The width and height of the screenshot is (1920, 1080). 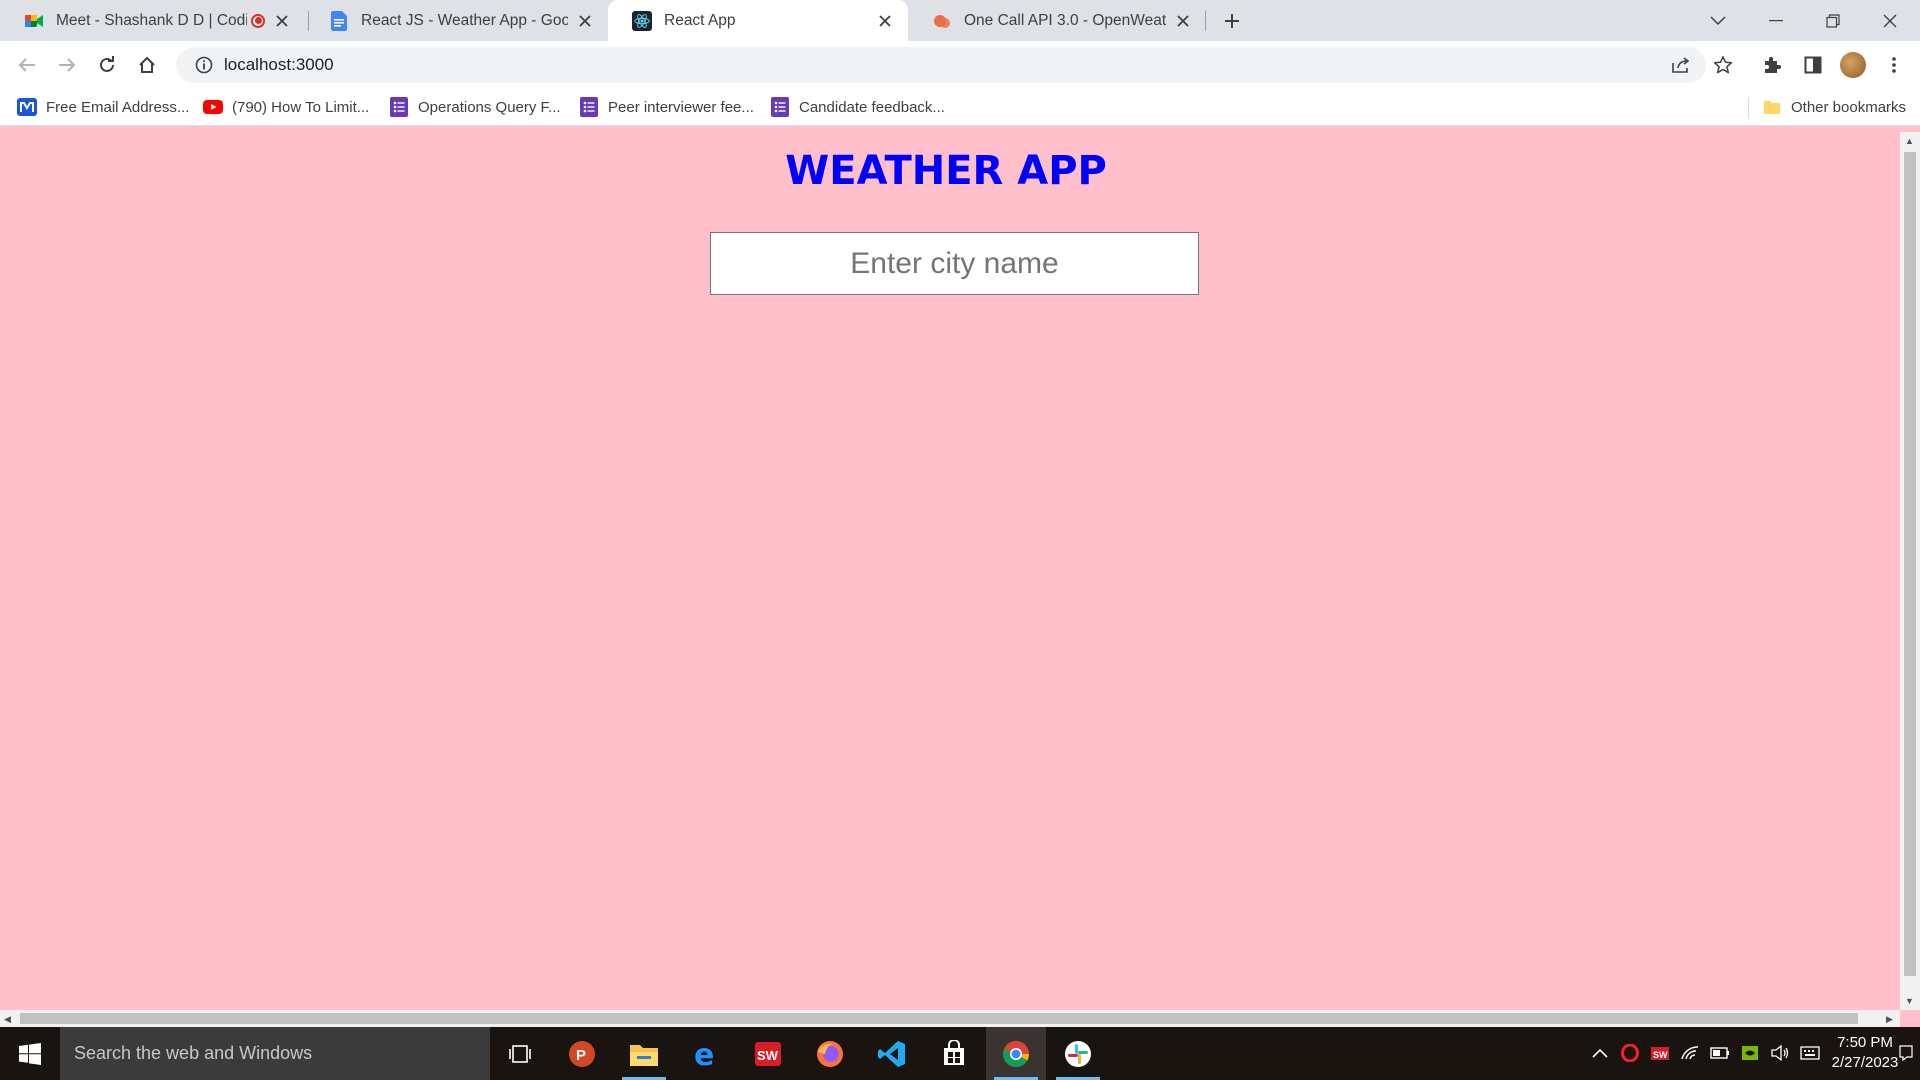 What do you see at coordinates (275, 1053) in the screenshot?
I see `taskbar-search: Search the web and Windows` at bounding box center [275, 1053].